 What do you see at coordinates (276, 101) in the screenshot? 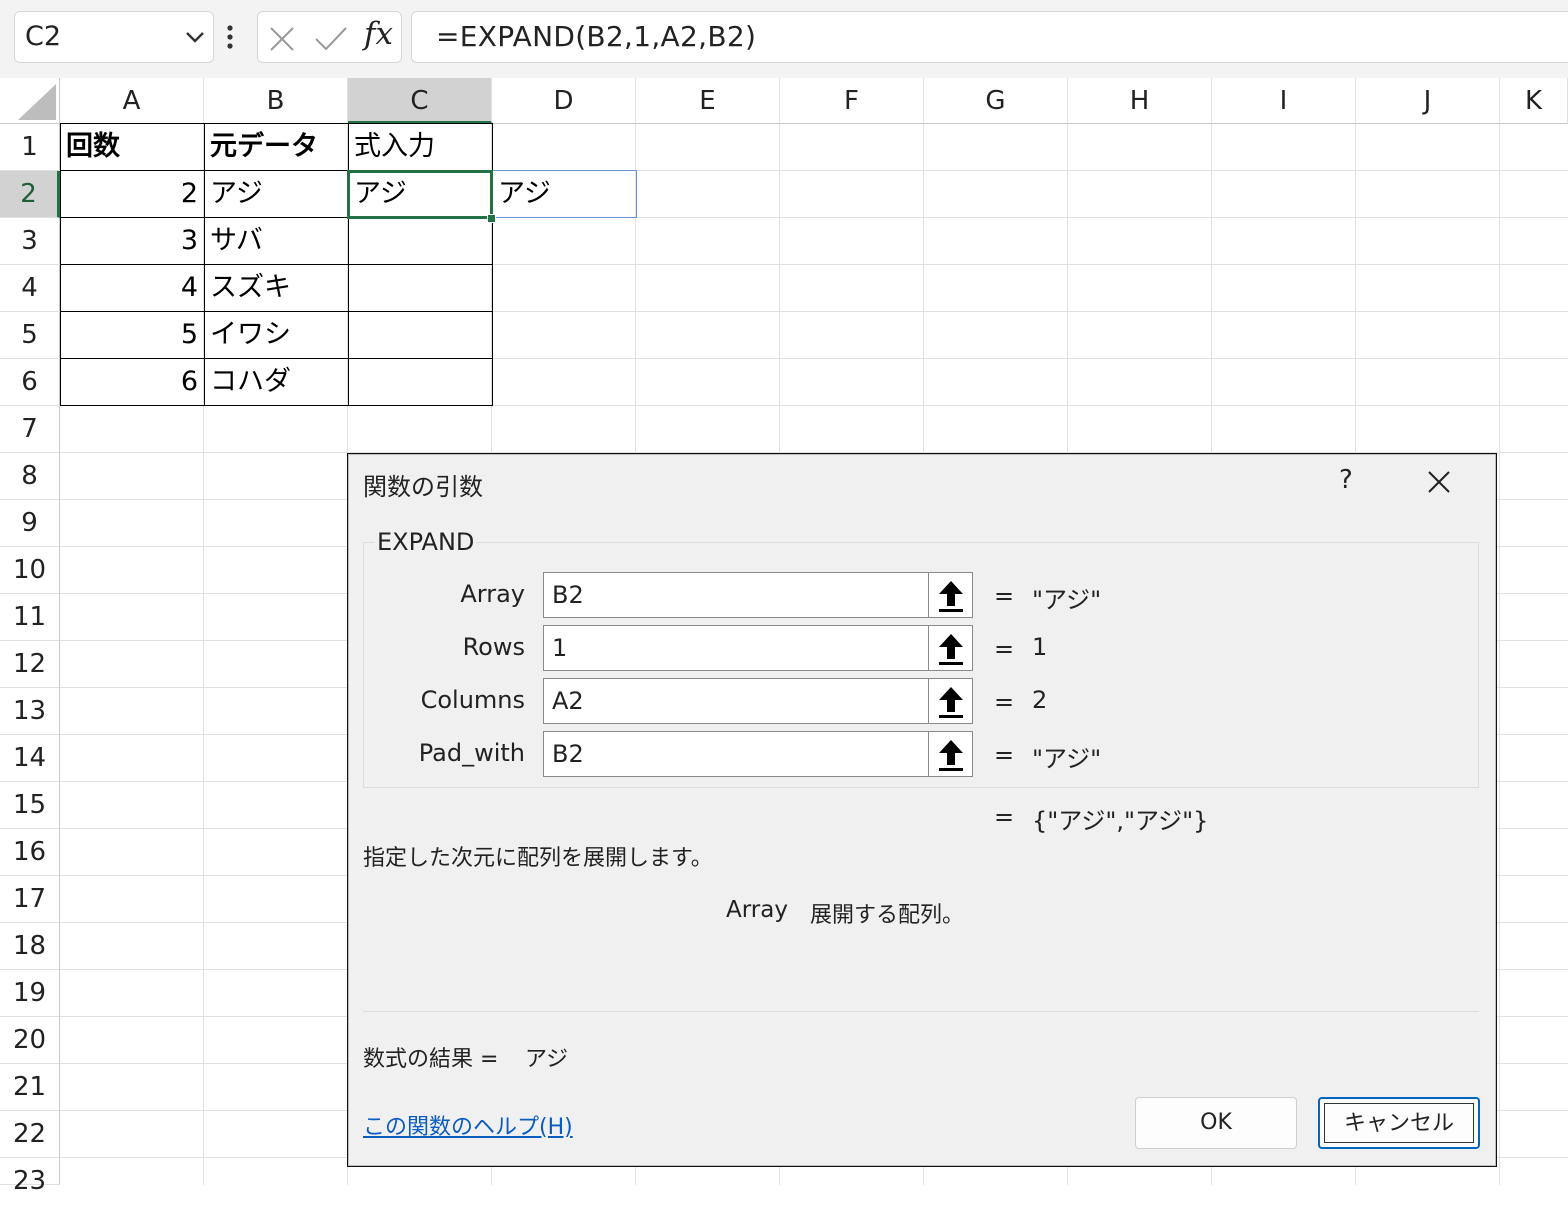
I see `column-header-b: B` at bounding box center [276, 101].